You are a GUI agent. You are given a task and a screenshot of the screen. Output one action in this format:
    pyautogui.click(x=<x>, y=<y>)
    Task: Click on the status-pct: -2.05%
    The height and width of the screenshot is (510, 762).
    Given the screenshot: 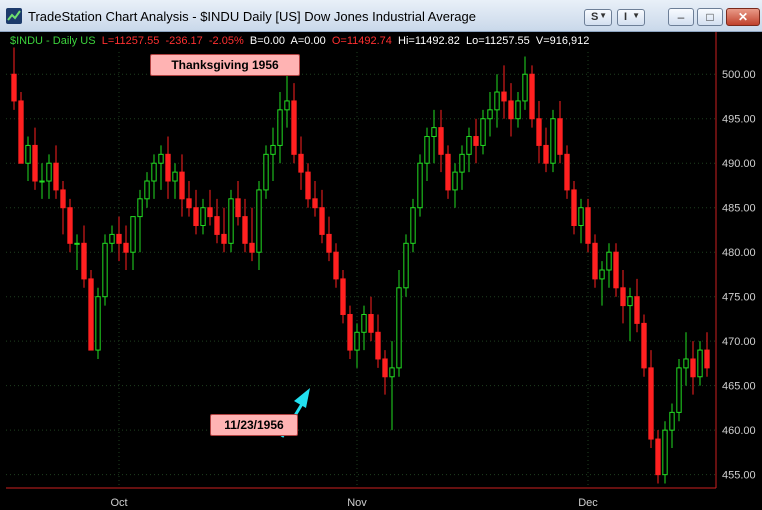 What is the action you would take?
    pyautogui.click(x=226, y=41)
    